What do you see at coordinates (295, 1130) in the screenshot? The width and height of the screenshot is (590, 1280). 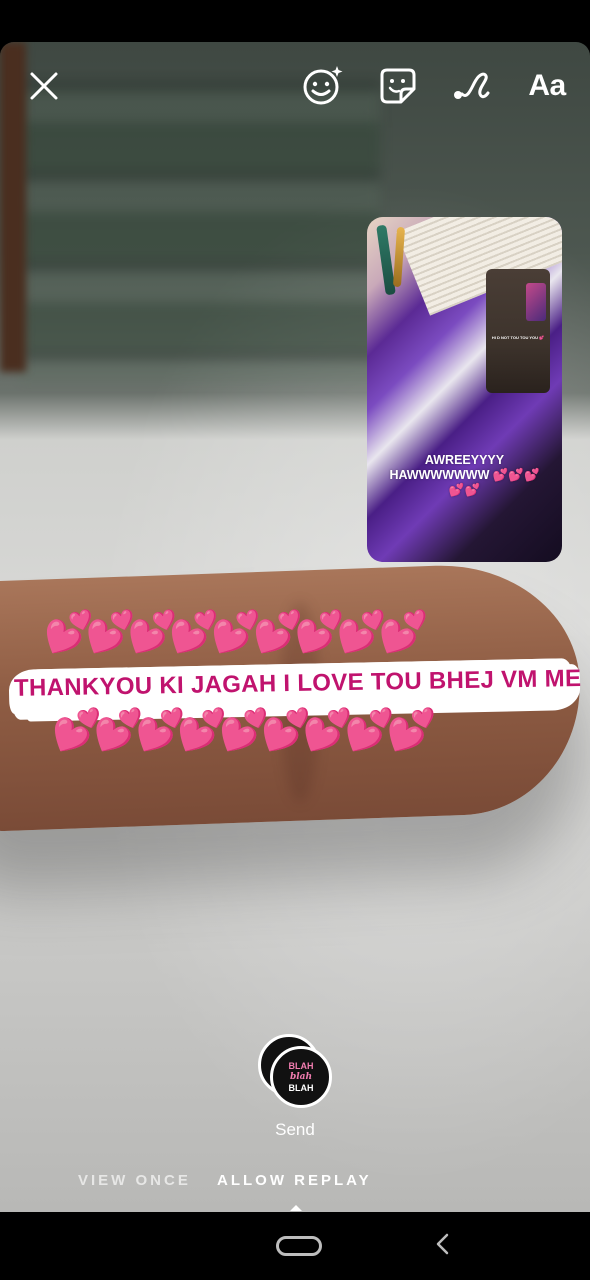 I see `send-label: Send` at bounding box center [295, 1130].